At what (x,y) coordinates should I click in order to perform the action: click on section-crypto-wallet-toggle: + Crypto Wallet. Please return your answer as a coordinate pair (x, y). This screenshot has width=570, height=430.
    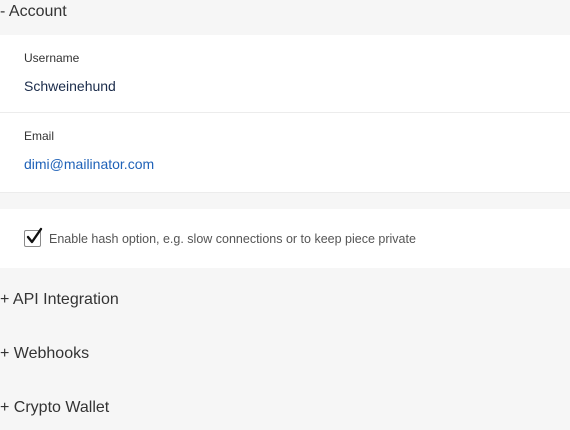
    Looking at the image, I should click on (54, 408).